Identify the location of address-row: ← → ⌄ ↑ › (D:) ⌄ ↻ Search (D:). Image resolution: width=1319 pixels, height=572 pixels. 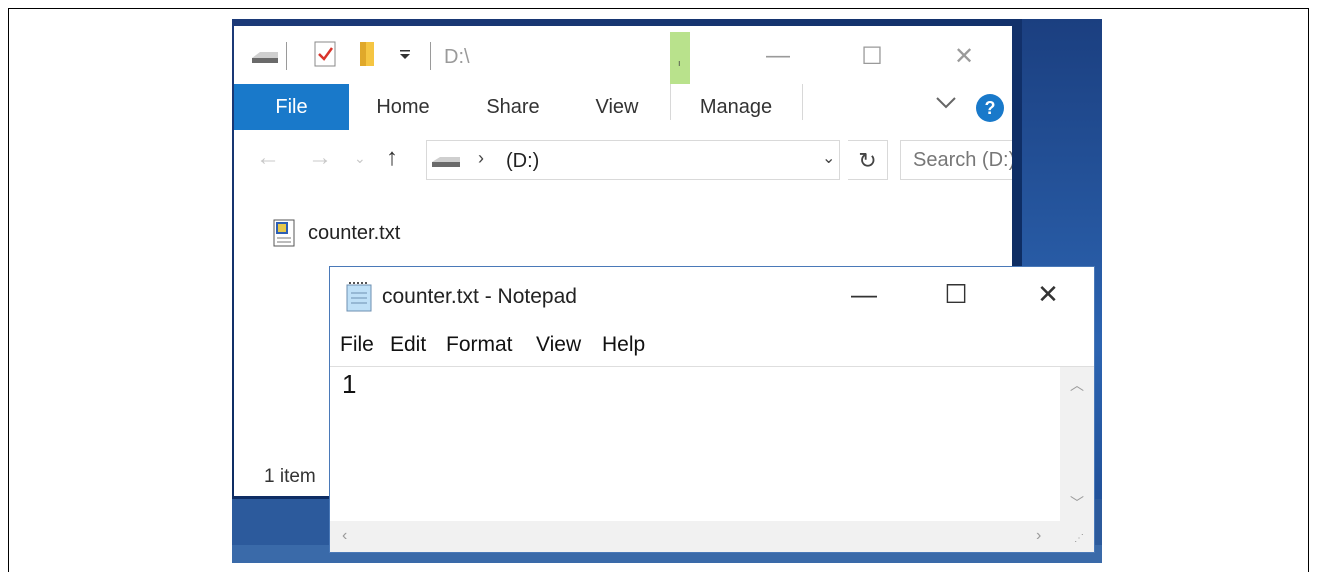
(623, 160).